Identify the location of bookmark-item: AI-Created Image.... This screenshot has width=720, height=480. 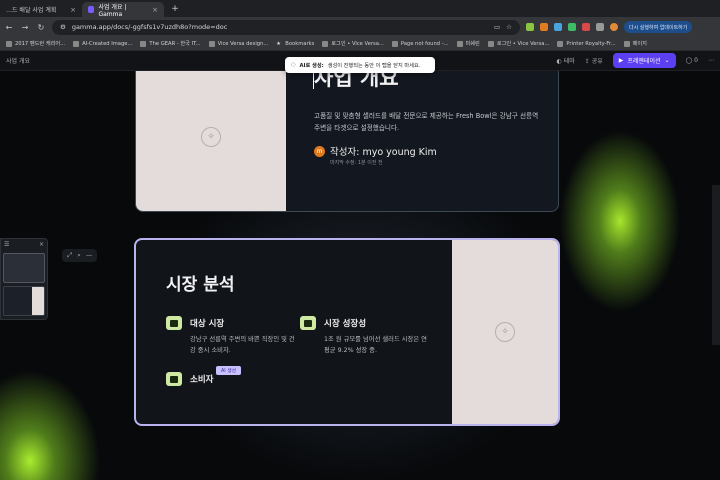
(103, 43).